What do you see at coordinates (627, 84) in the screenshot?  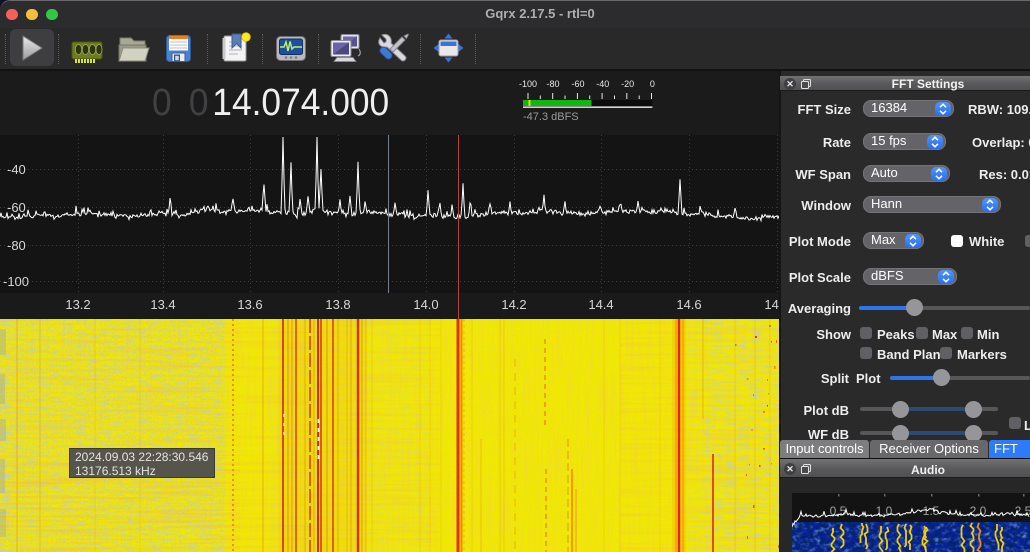 I see `svg-text: -20` at bounding box center [627, 84].